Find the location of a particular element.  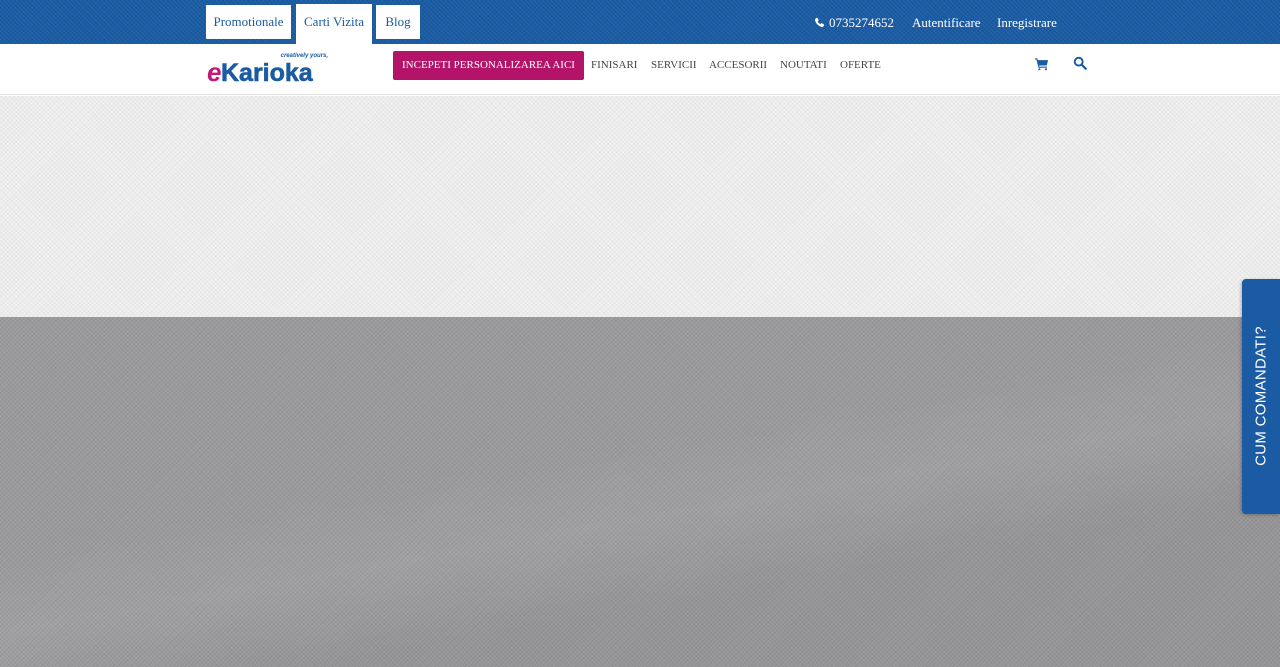

nav-item-finisari: FINISARI is located at coordinates (614, 65).